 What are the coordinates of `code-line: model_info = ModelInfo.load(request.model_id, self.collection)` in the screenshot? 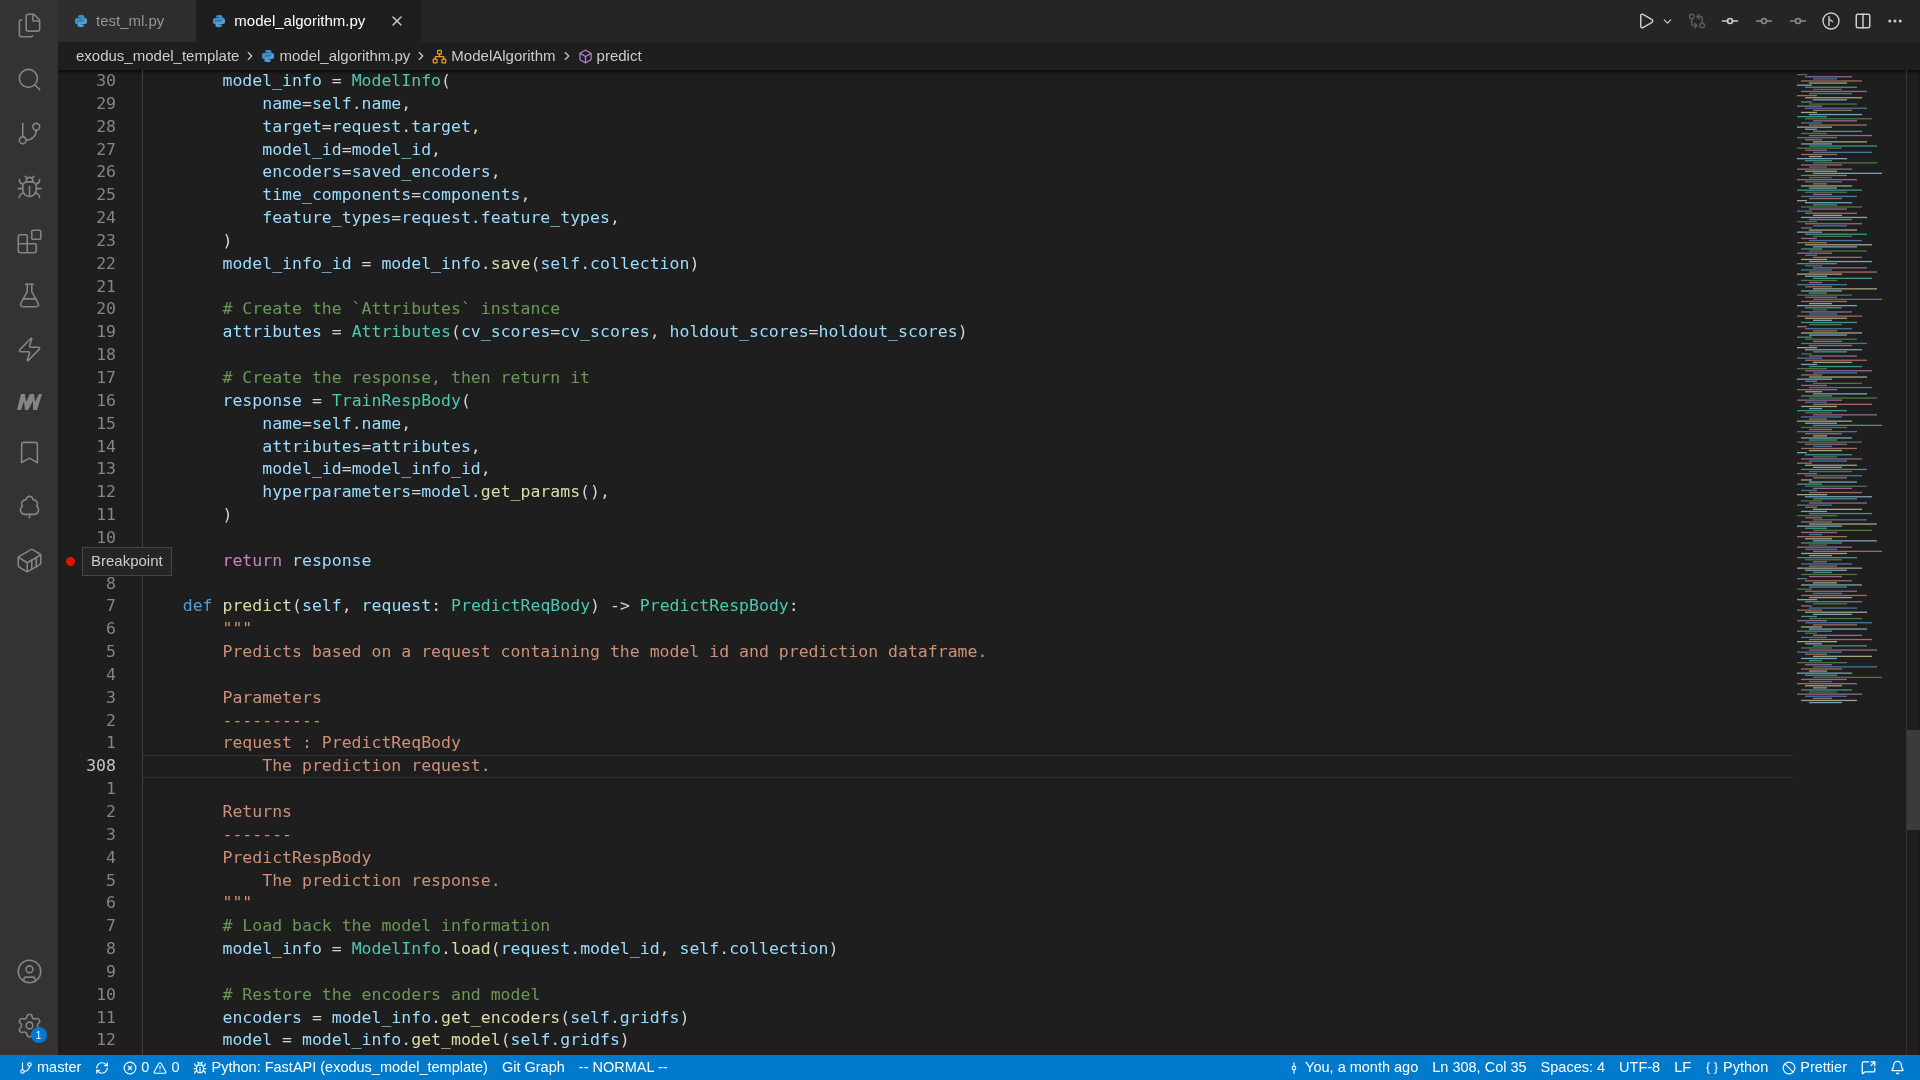 It's located at (530, 949).